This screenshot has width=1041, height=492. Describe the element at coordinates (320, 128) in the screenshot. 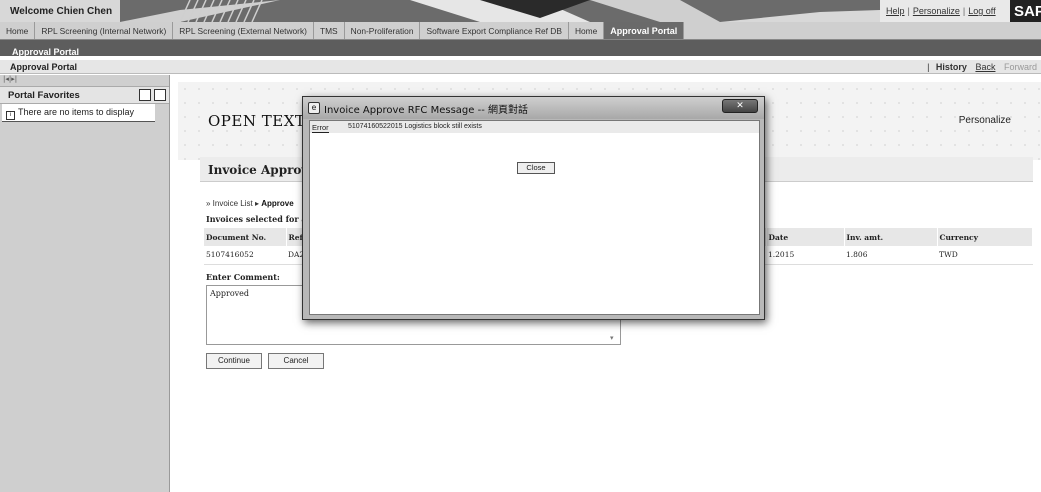

I see `error-tag: Error` at that location.